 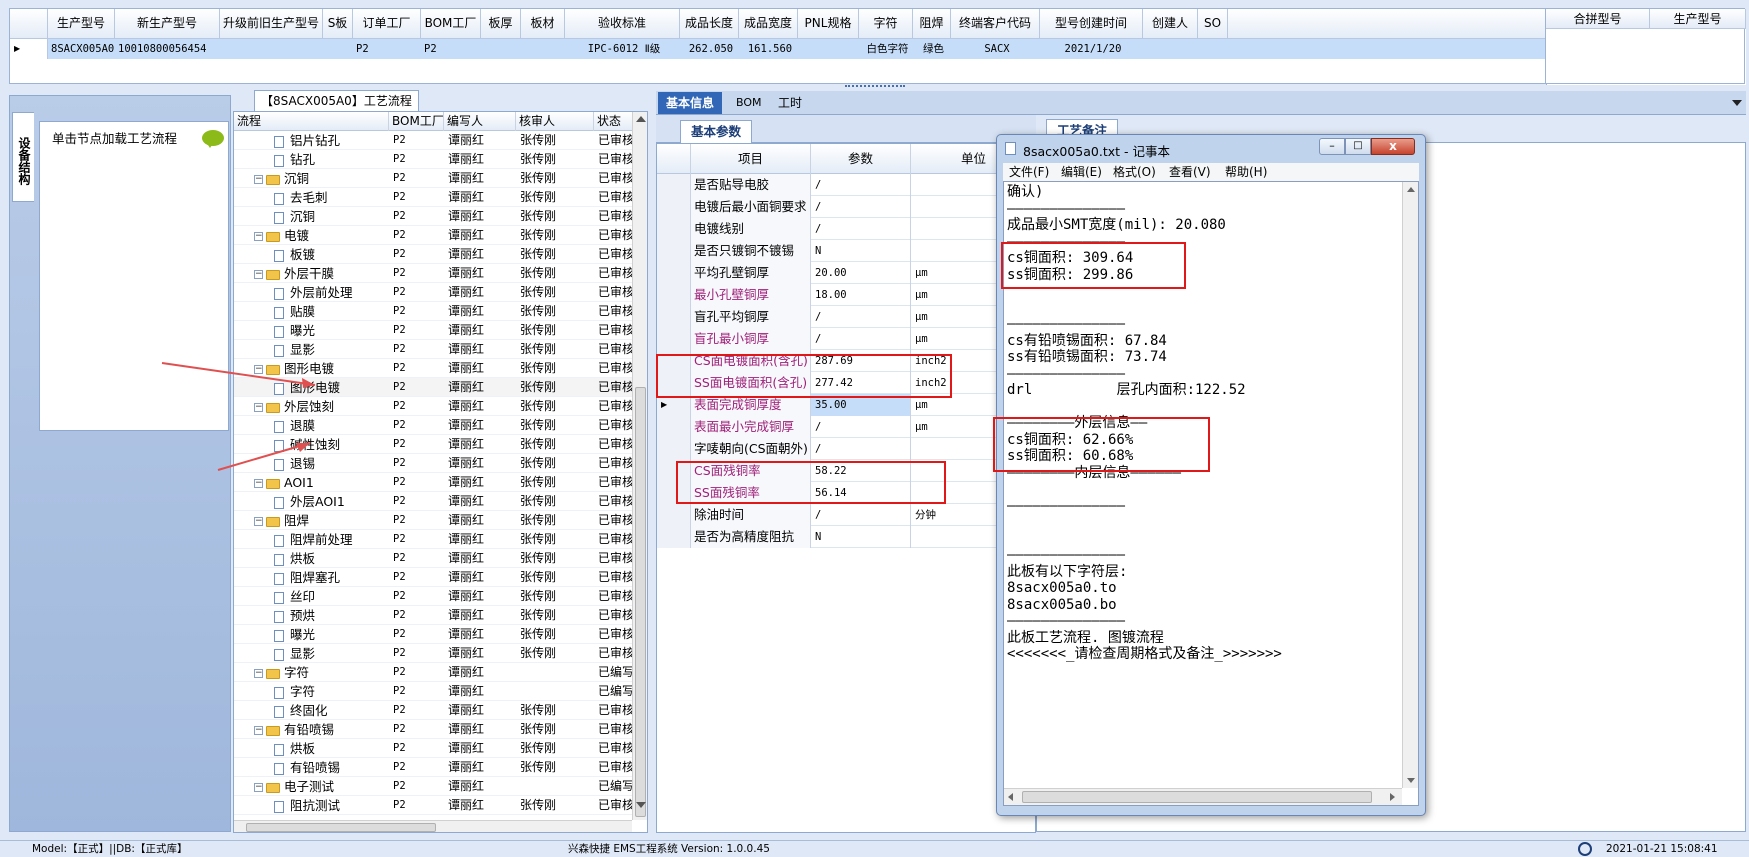 What do you see at coordinates (1411, 780) in the screenshot?
I see `np-scroll-down-icon` at bounding box center [1411, 780].